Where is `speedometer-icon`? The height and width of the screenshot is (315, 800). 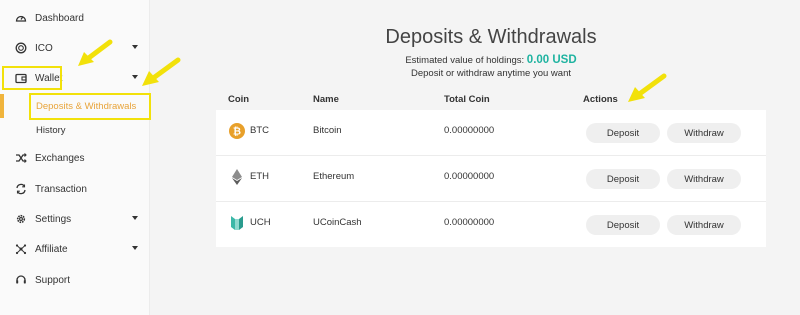 speedometer-icon is located at coordinates (21, 18).